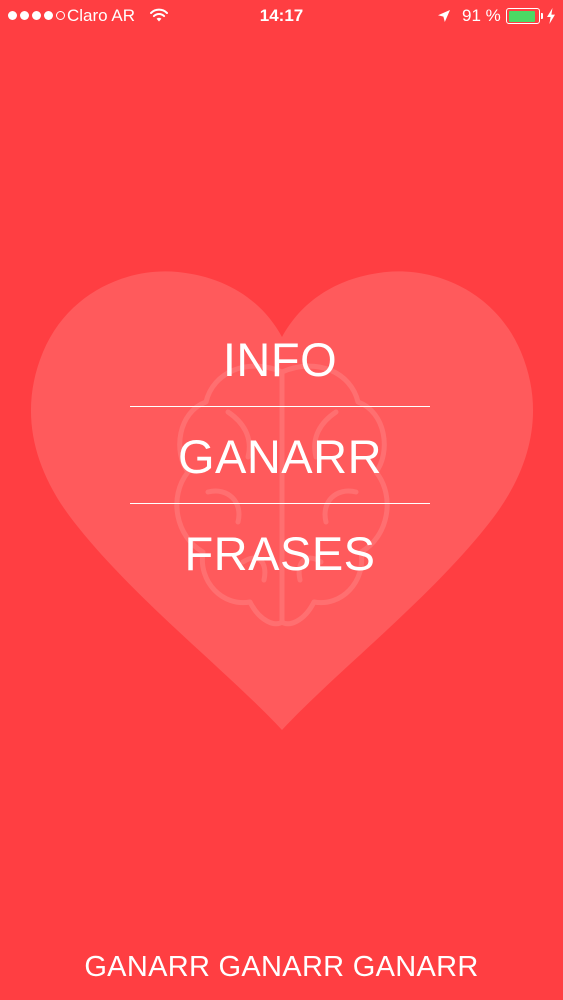 The image size is (563, 1000). What do you see at coordinates (551, 18) in the screenshot?
I see `charging-bolt-icon` at bounding box center [551, 18].